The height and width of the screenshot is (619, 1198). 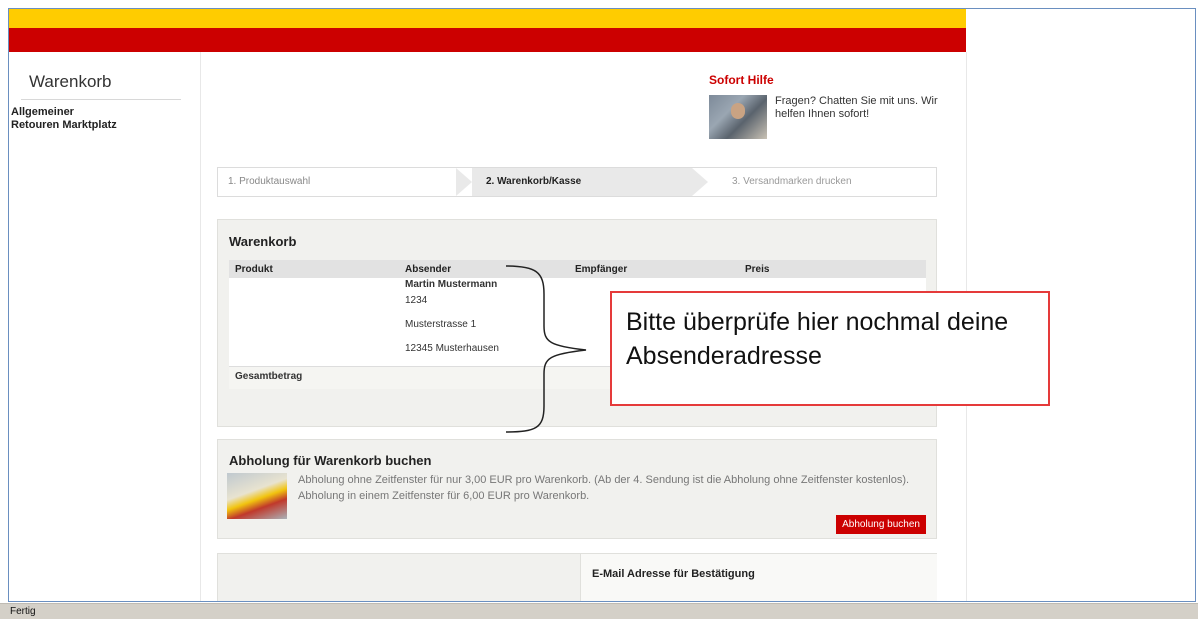 I want to click on status-bar: Fertig, so click(x=599, y=611).